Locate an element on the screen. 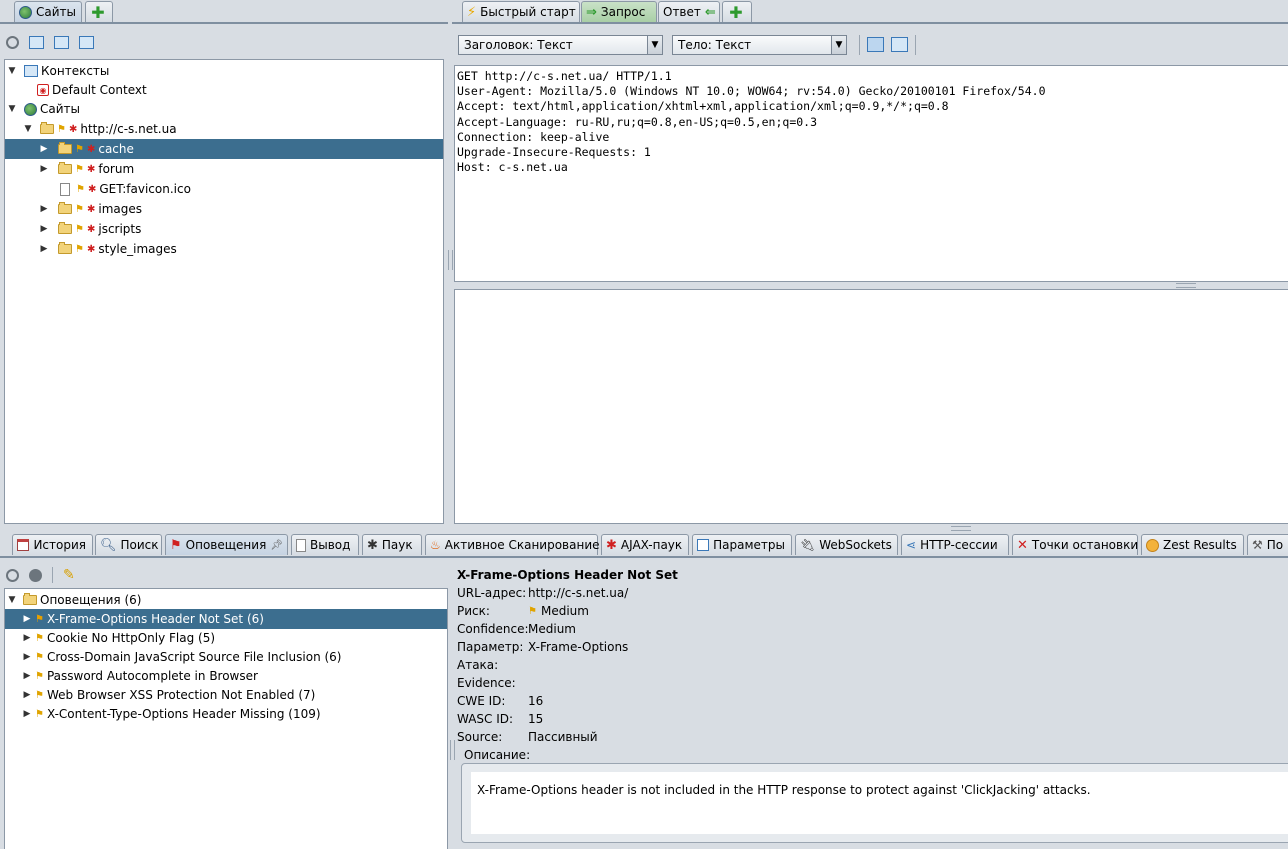 The width and height of the screenshot is (1288, 849). tab-response-label: Ответ is located at coordinates (682, 12).